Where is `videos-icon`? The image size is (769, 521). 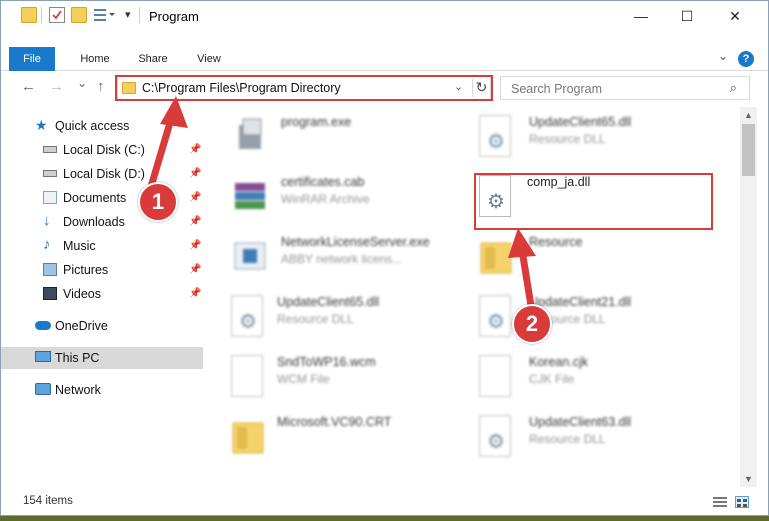 videos-icon is located at coordinates (50, 293).